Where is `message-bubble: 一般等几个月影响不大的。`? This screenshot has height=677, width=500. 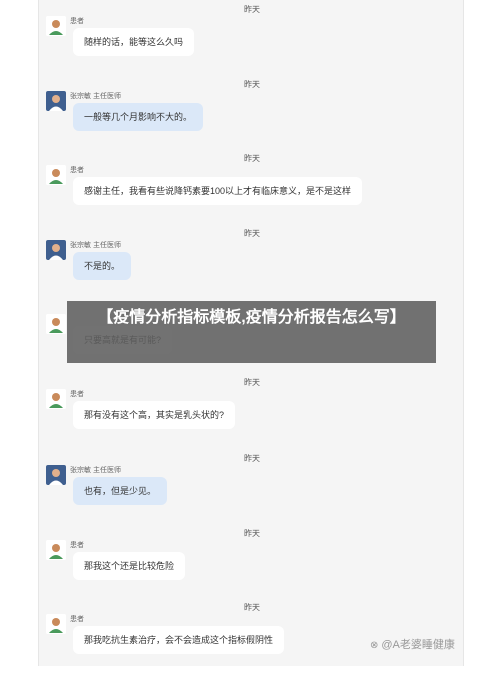 message-bubble: 一般等几个月影响不大的。 is located at coordinates (138, 117).